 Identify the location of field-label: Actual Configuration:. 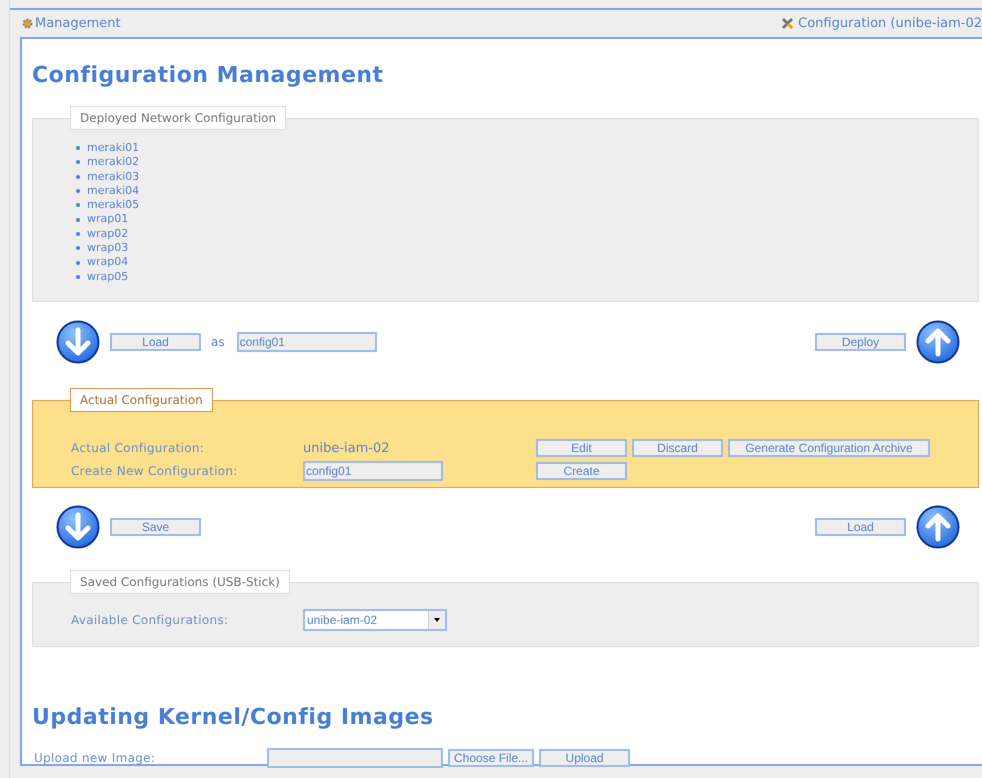
(138, 448).